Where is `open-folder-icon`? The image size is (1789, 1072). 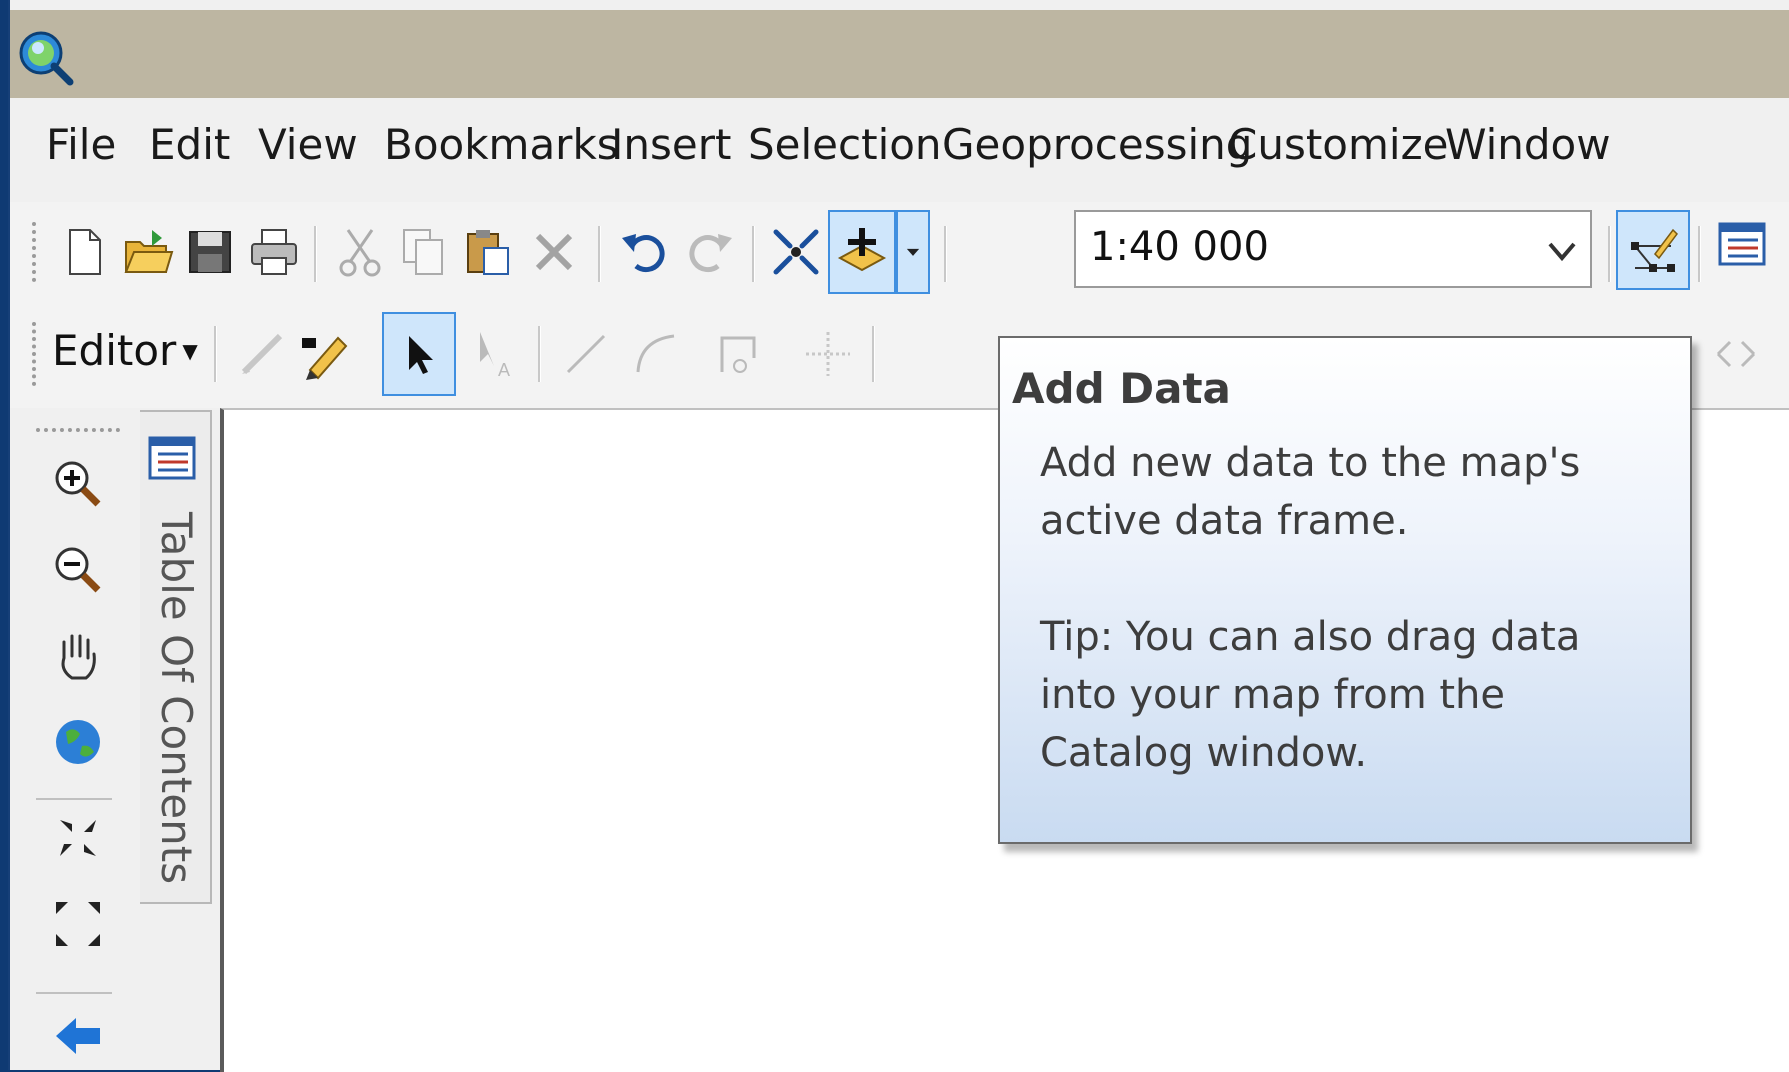
open-folder-icon is located at coordinates (149, 251).